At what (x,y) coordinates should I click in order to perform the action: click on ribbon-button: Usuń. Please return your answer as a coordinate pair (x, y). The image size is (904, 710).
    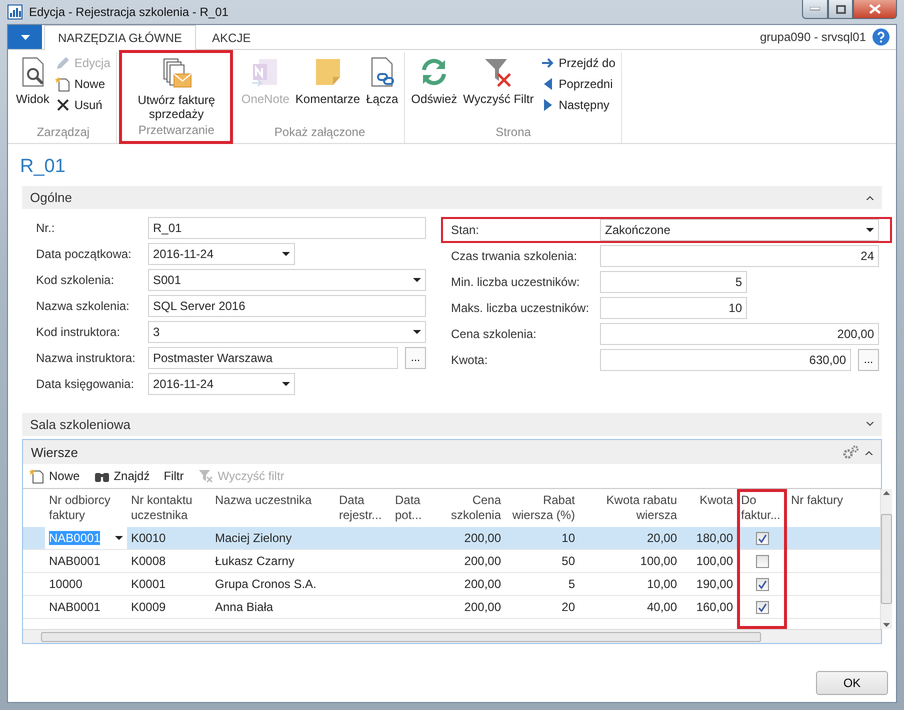
    Looking at the image, I should click on (82, 105).